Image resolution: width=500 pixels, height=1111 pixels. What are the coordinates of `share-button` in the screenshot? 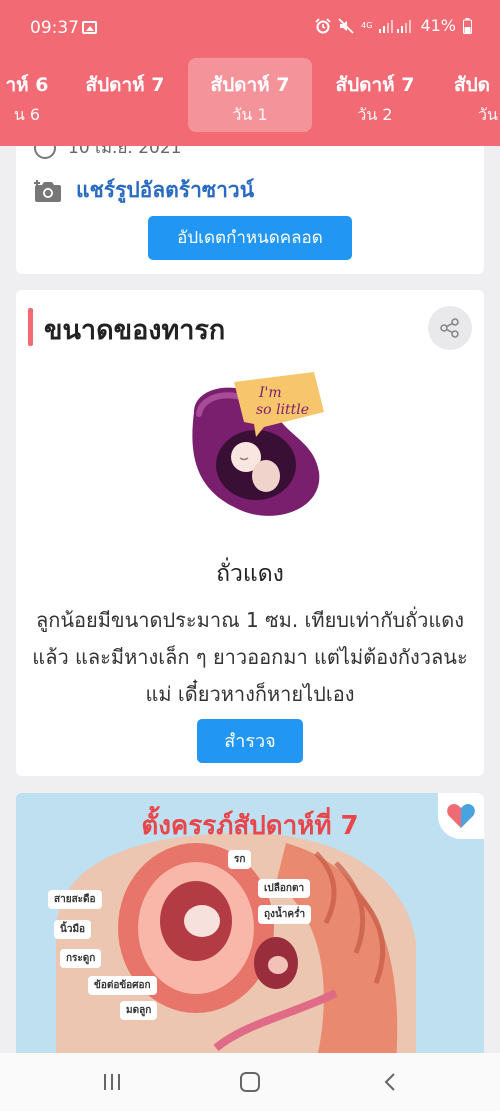 It's located at (450, 328).